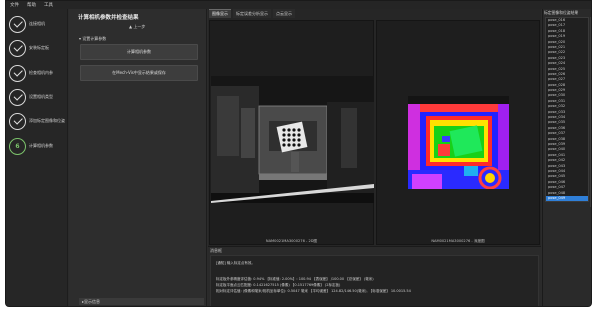 Image resolution: width=600 pixels, height=311 pixels. I want to click on calibration-scene-depth, so click(458, 142).